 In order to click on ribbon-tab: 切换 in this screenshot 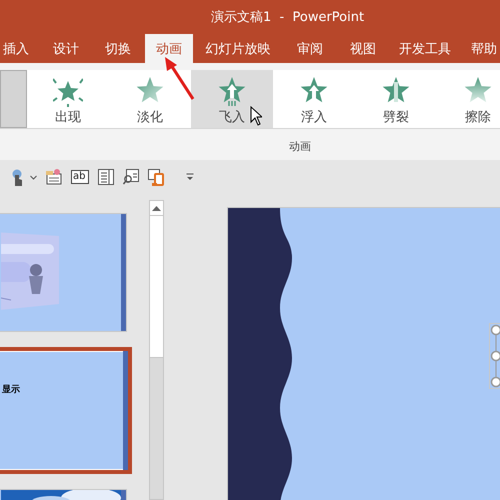, I will do `click(118, 48)`.